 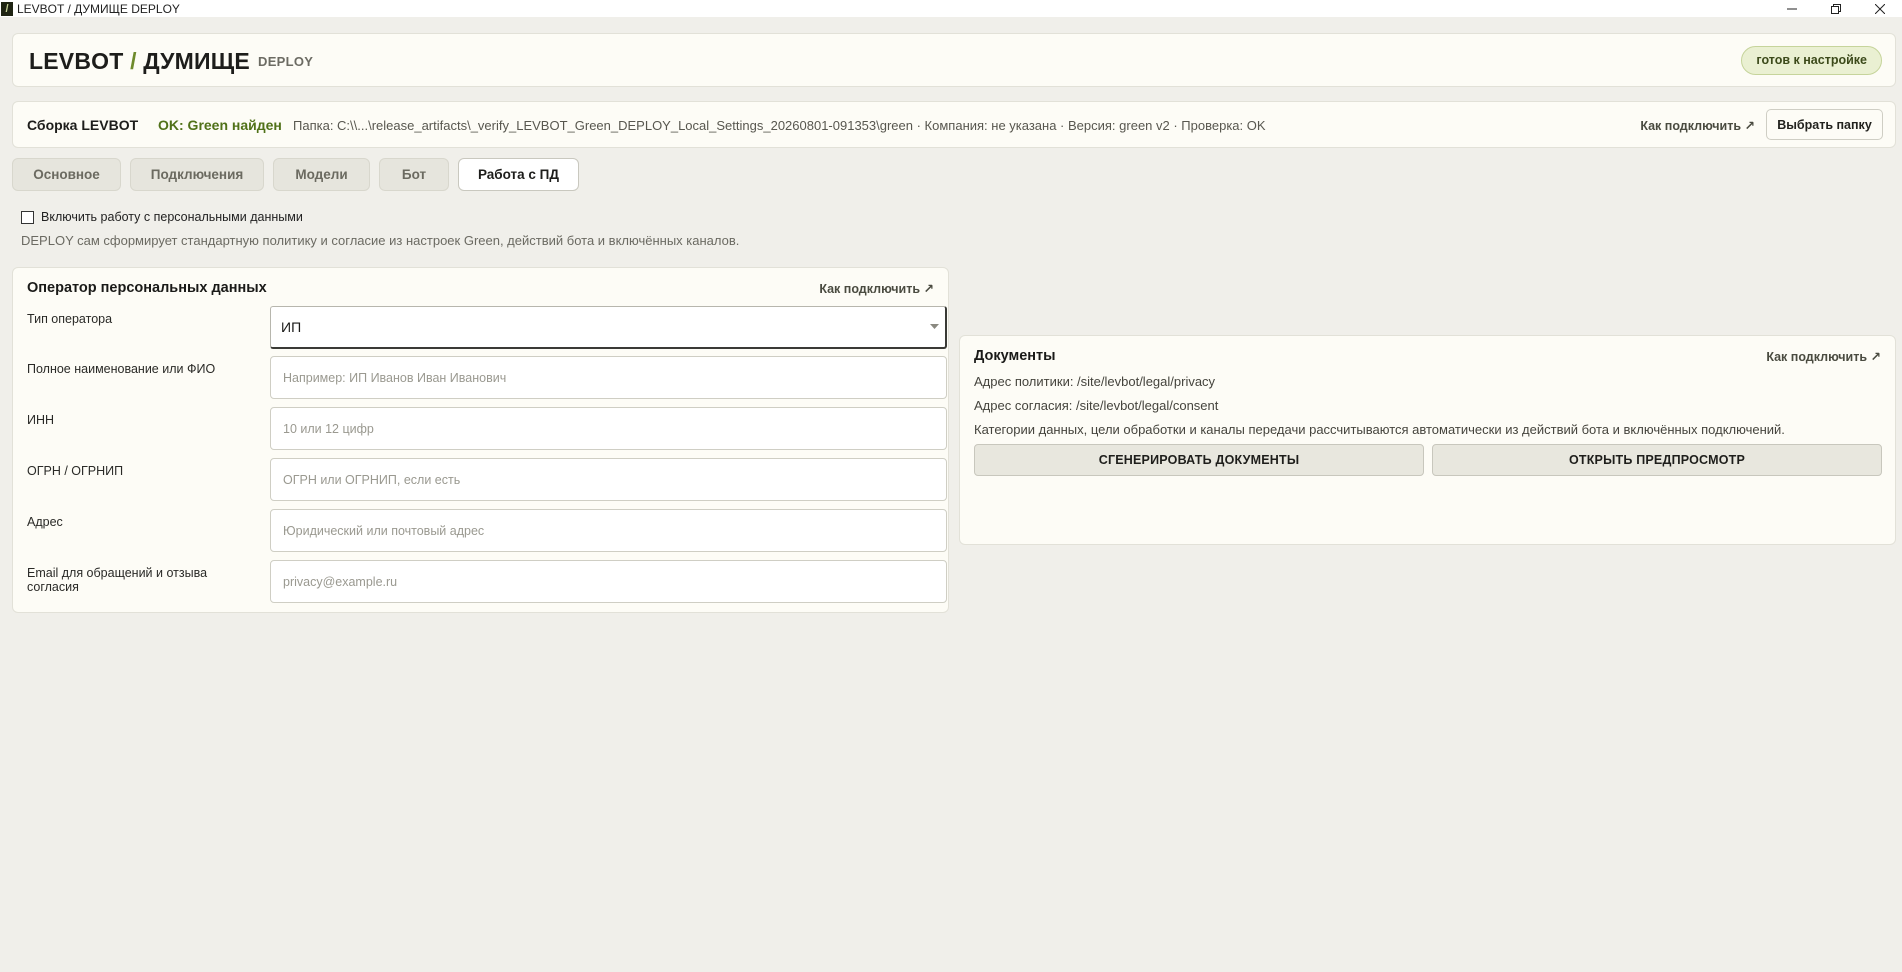 I want to click on consent-checkbox, so click(x=27, y=217).